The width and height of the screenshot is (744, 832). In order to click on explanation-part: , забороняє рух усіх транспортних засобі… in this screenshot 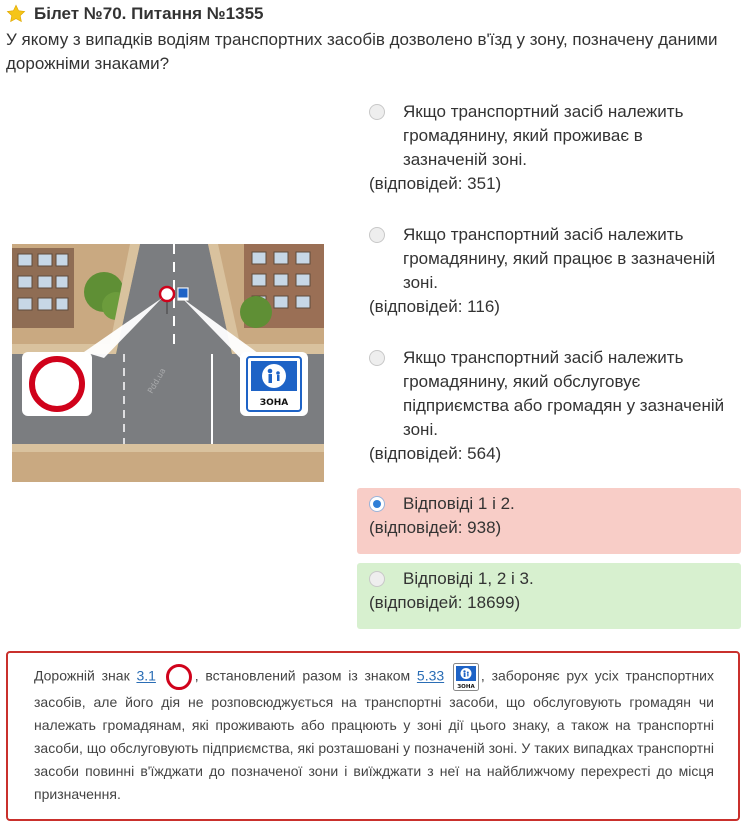, I will do `click(374, 734)`.